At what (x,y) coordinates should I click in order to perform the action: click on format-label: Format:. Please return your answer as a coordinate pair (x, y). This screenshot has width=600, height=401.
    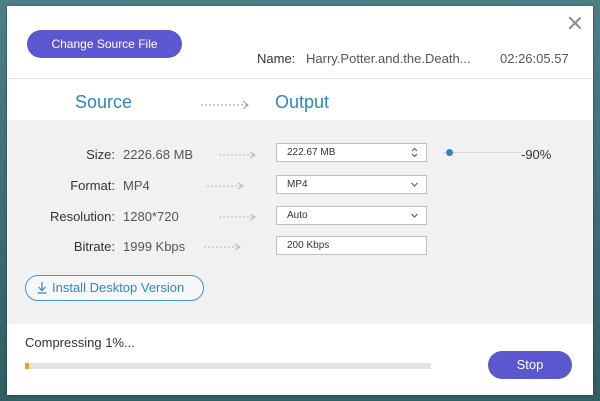
    Looking at the image, I should click on (92, 185).